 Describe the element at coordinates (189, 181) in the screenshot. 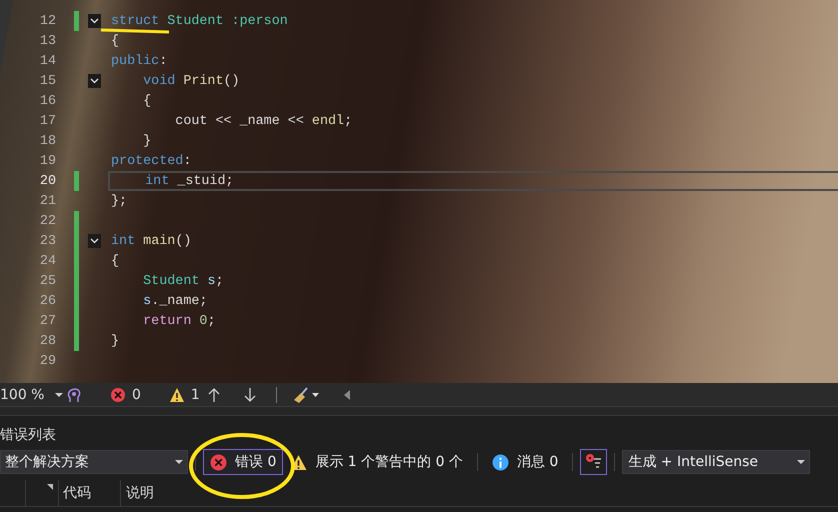

I see `code-line: int _stuid;` at that location.